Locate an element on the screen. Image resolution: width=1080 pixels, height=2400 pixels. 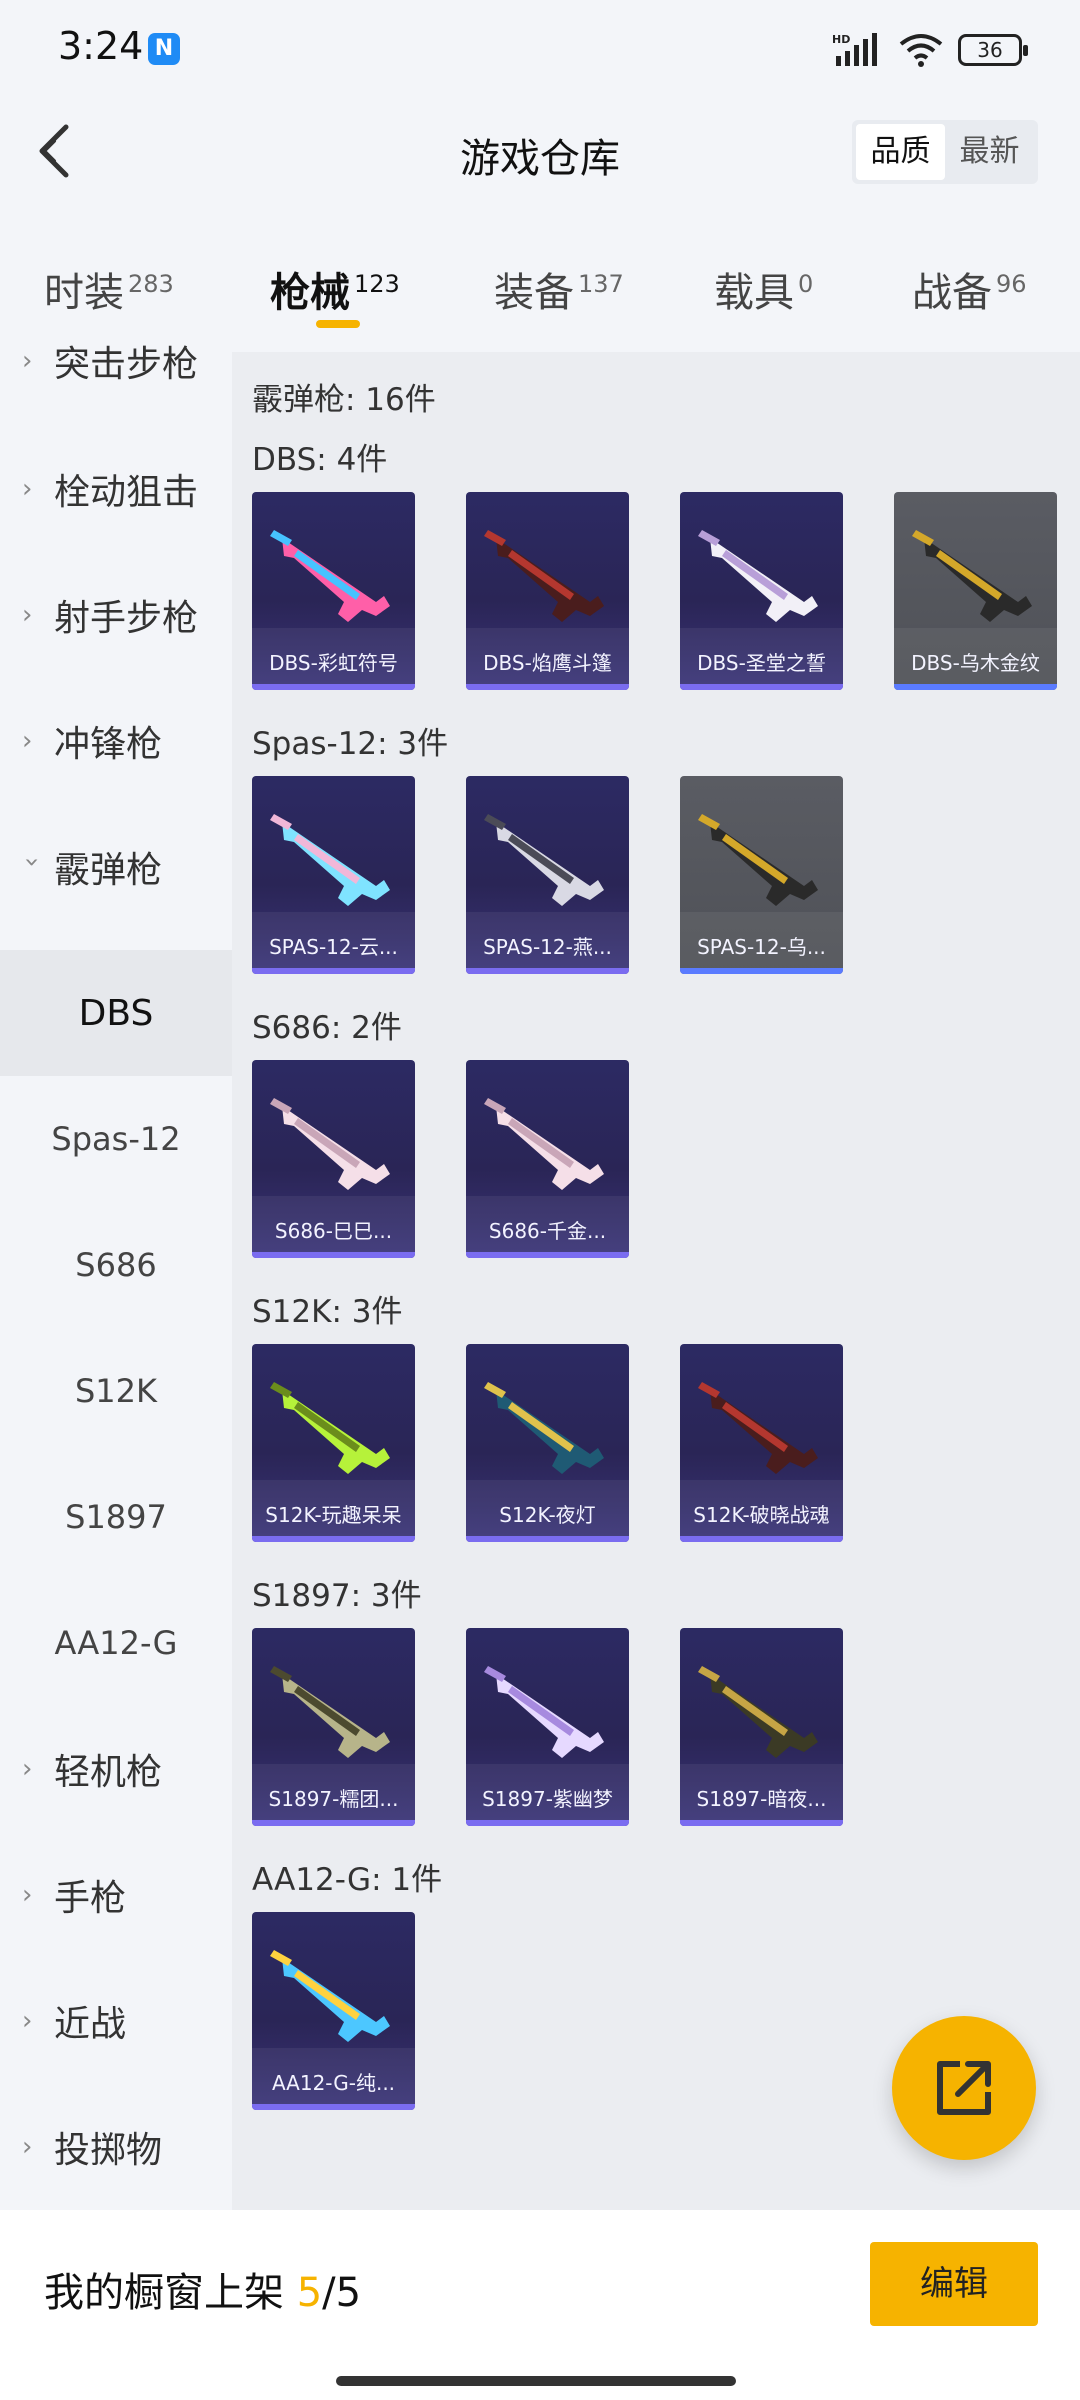
sidebar-item-label: 手枪 is located at coordinates (90, 1898).